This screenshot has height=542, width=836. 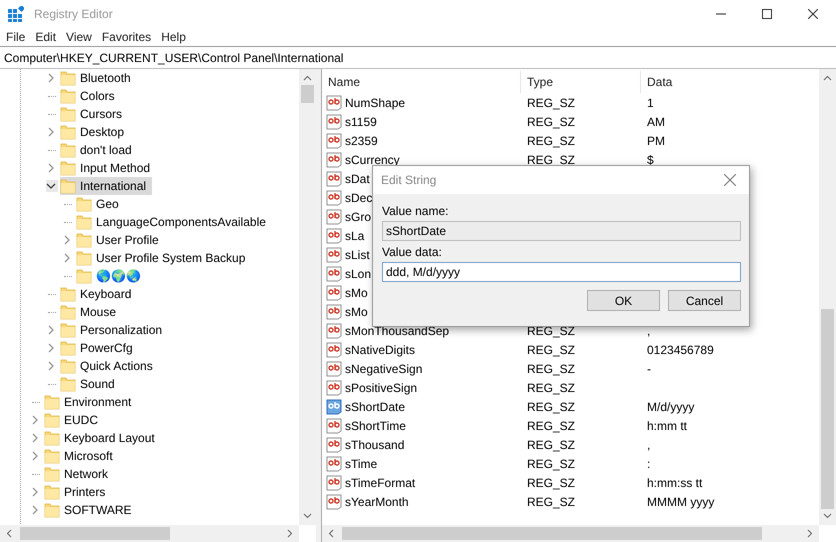 I want to click on field-label: Value data:, so click(x=412, y=252).